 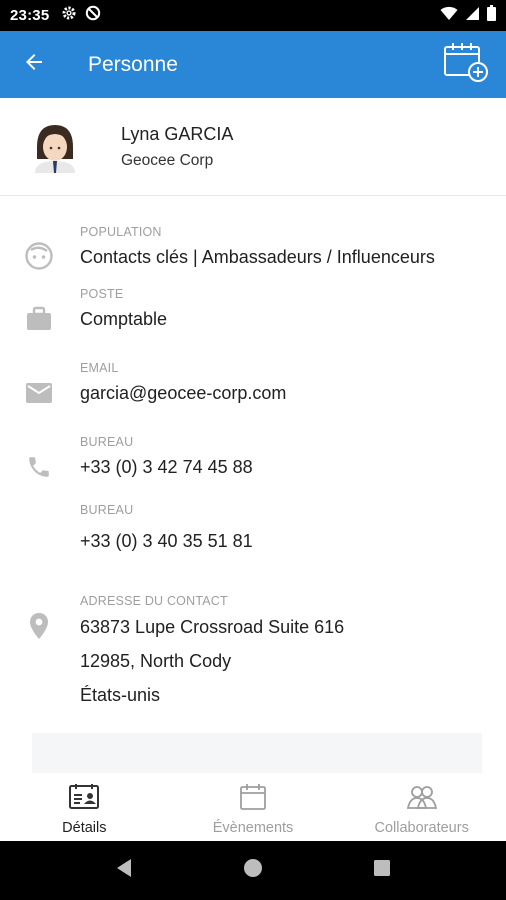 I want to click on calendar-icon, so click(x=253, y=799).